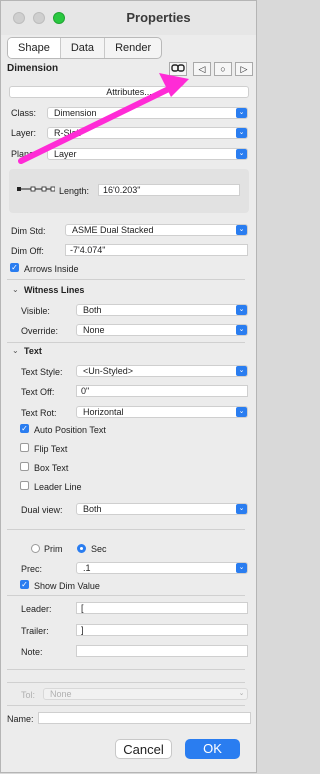  What do you see at coordinates (103, 118) in the screenshot?
I see `annotation-arrow` at bounding box center [103, 118].